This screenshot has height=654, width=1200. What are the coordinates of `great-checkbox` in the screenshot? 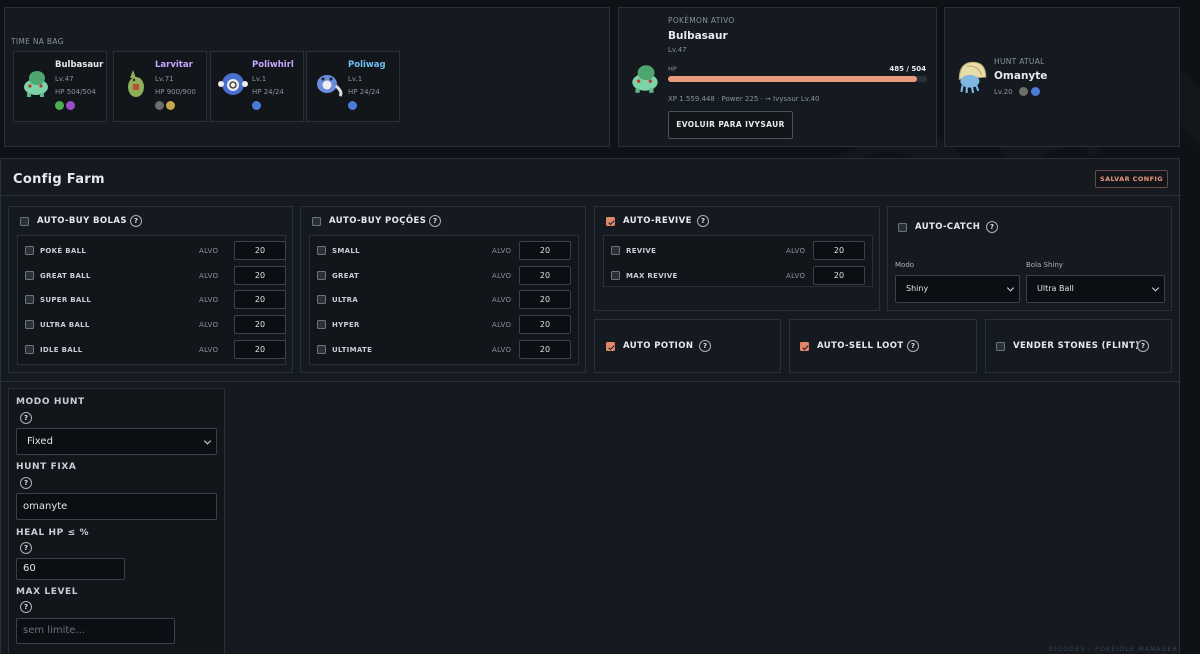 It's located at (321, 275).